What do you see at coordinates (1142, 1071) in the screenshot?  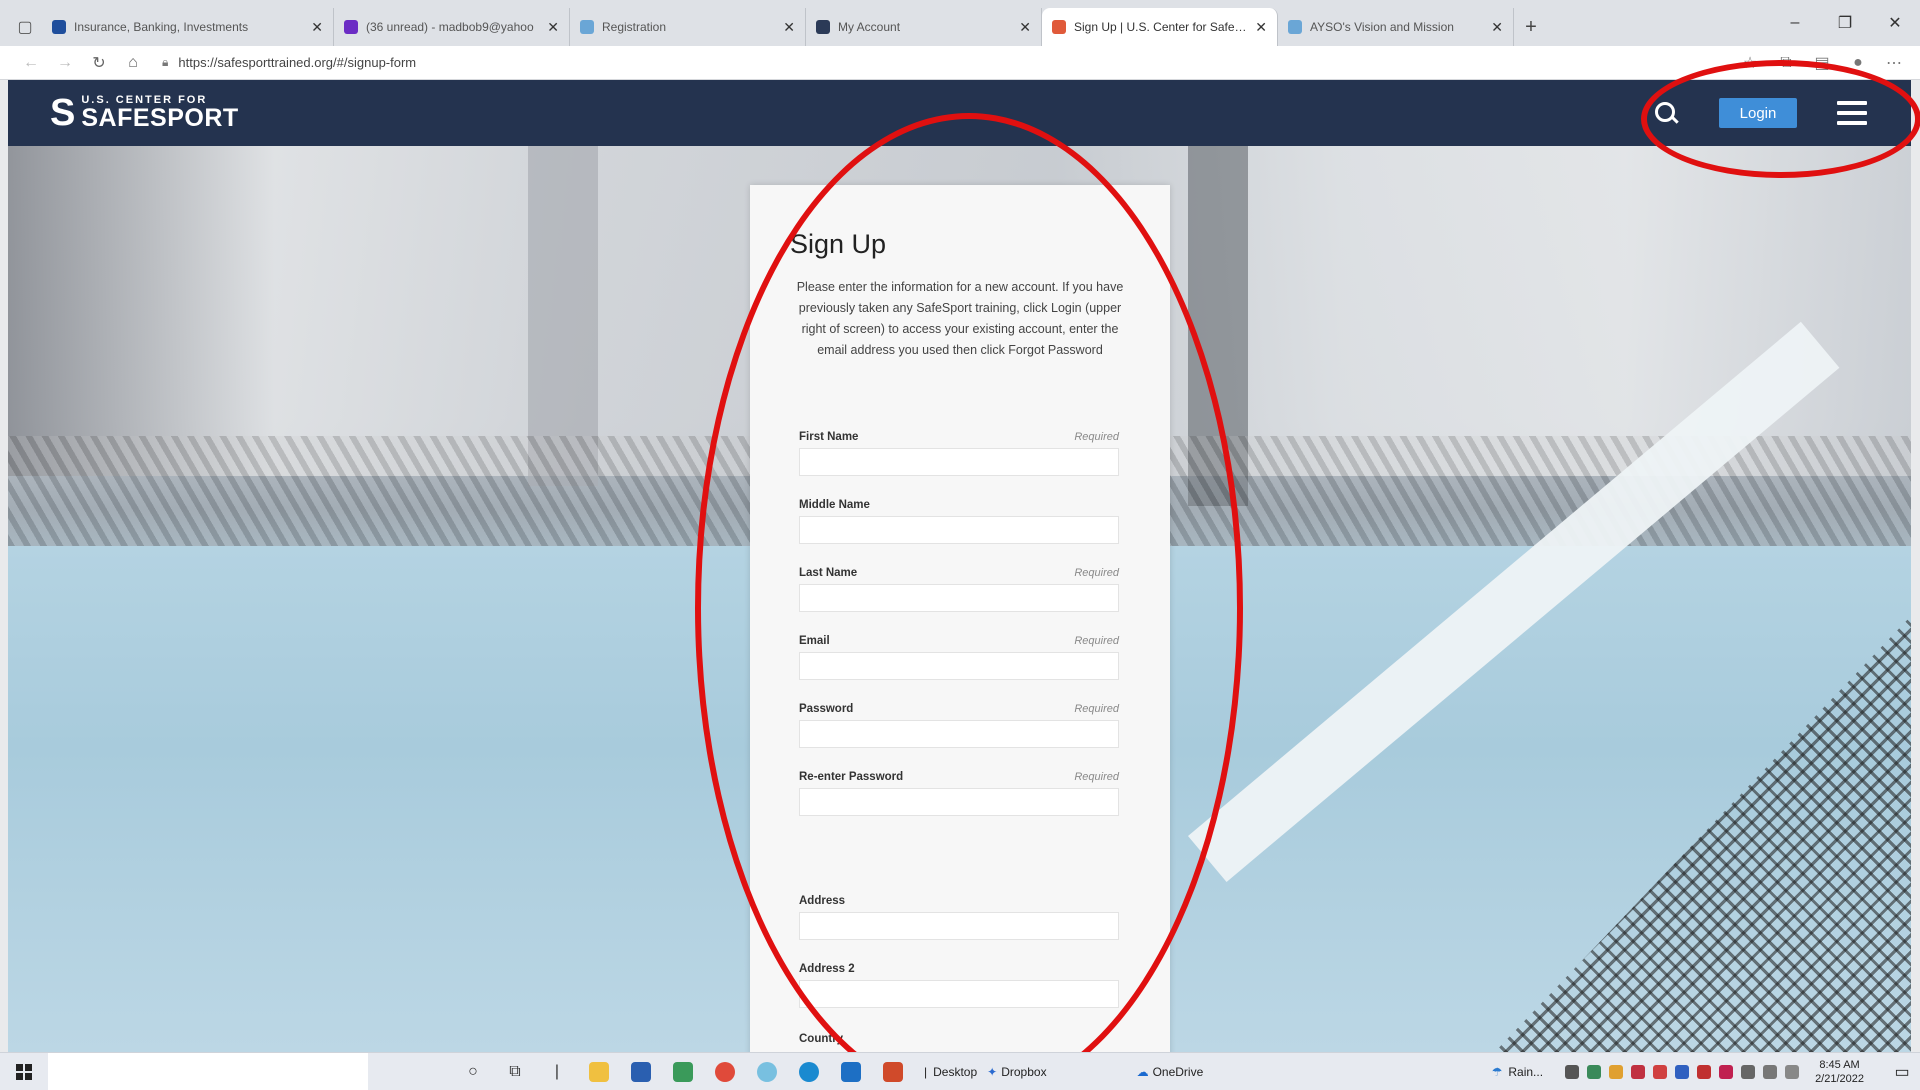 I see `onedrive-icon: ☁` at bounding box center [1142, 1071].